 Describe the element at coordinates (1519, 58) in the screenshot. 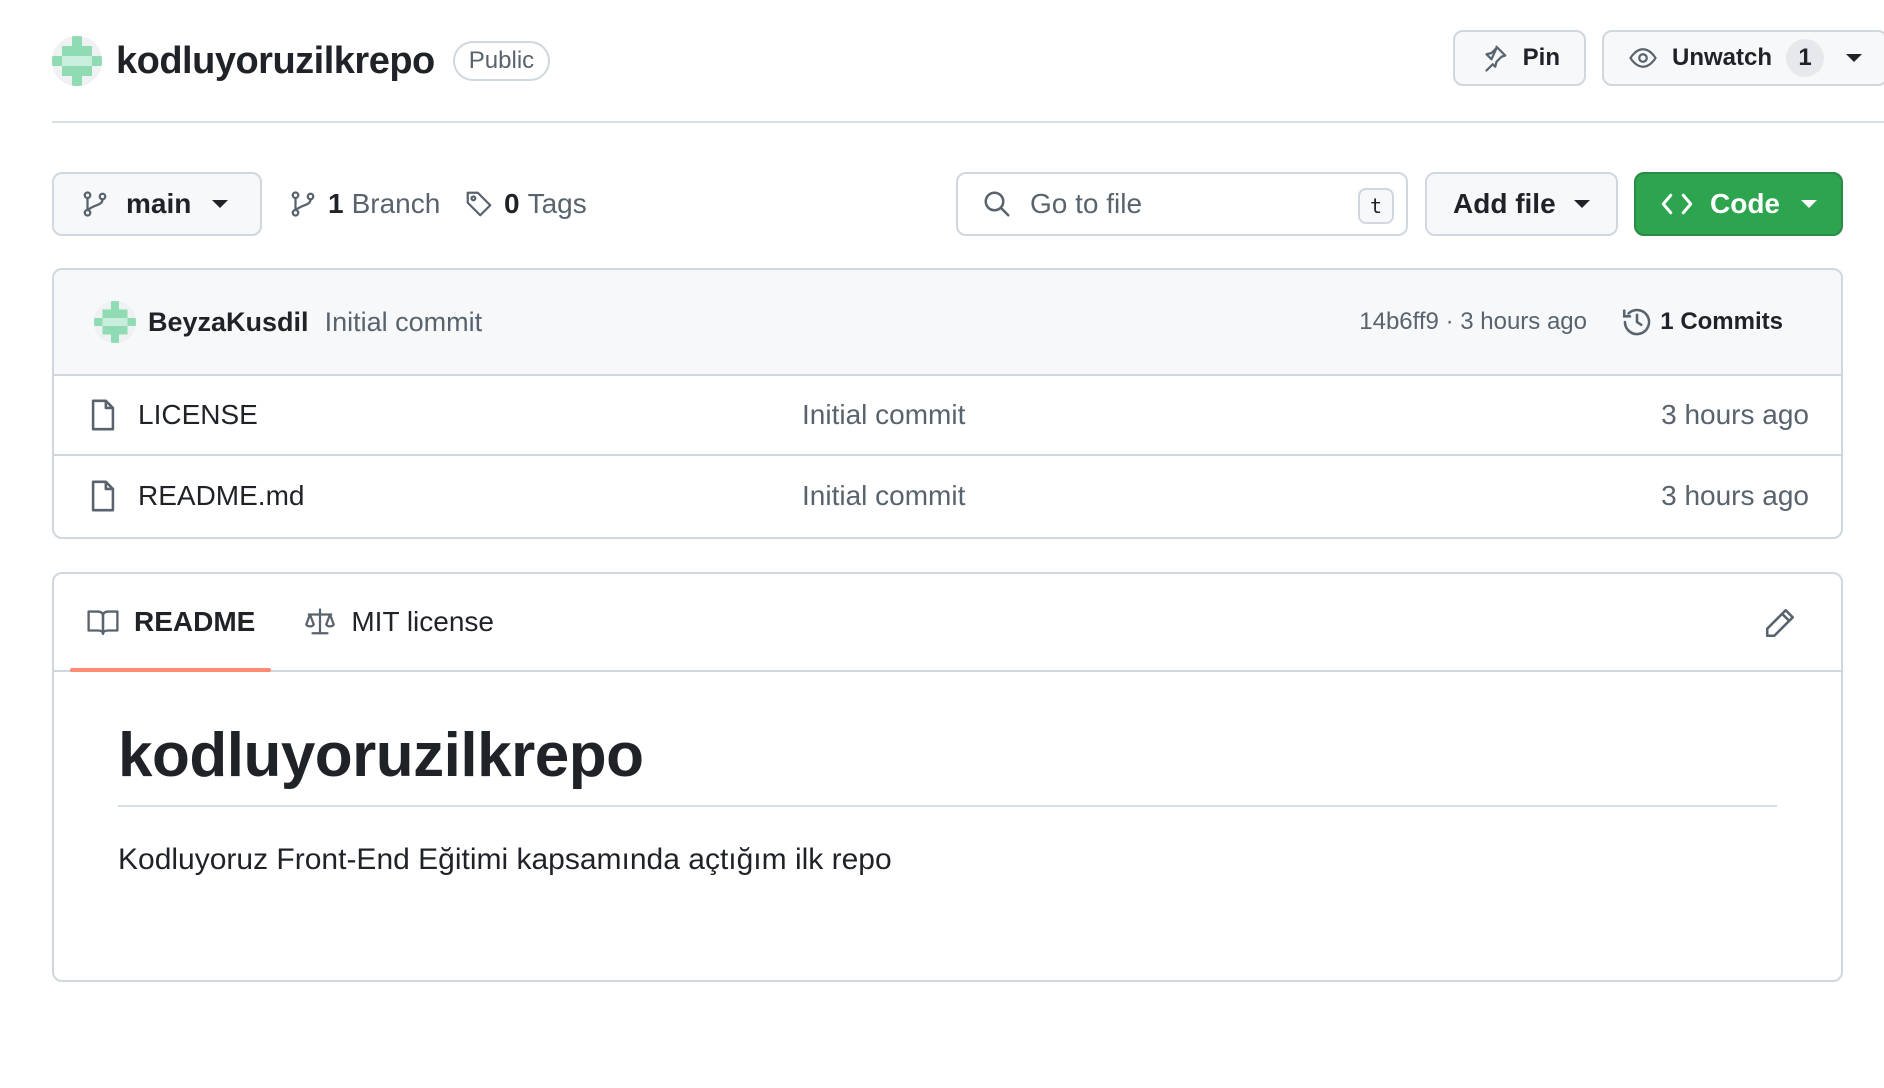

I see `pin-button: Pin` at that location.